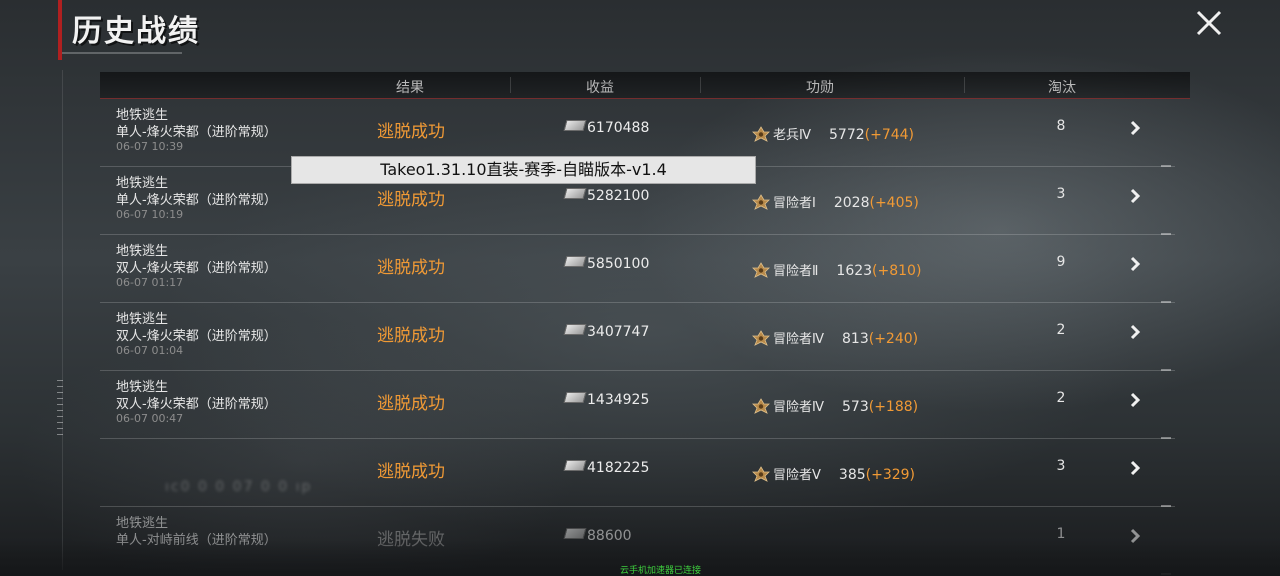 The height and width of the screenshot is (576, 1280). What do you see at coordinates (854, 271) in the screenshot?
I see `merit-points: 1623` at bounding box center [854, 271].